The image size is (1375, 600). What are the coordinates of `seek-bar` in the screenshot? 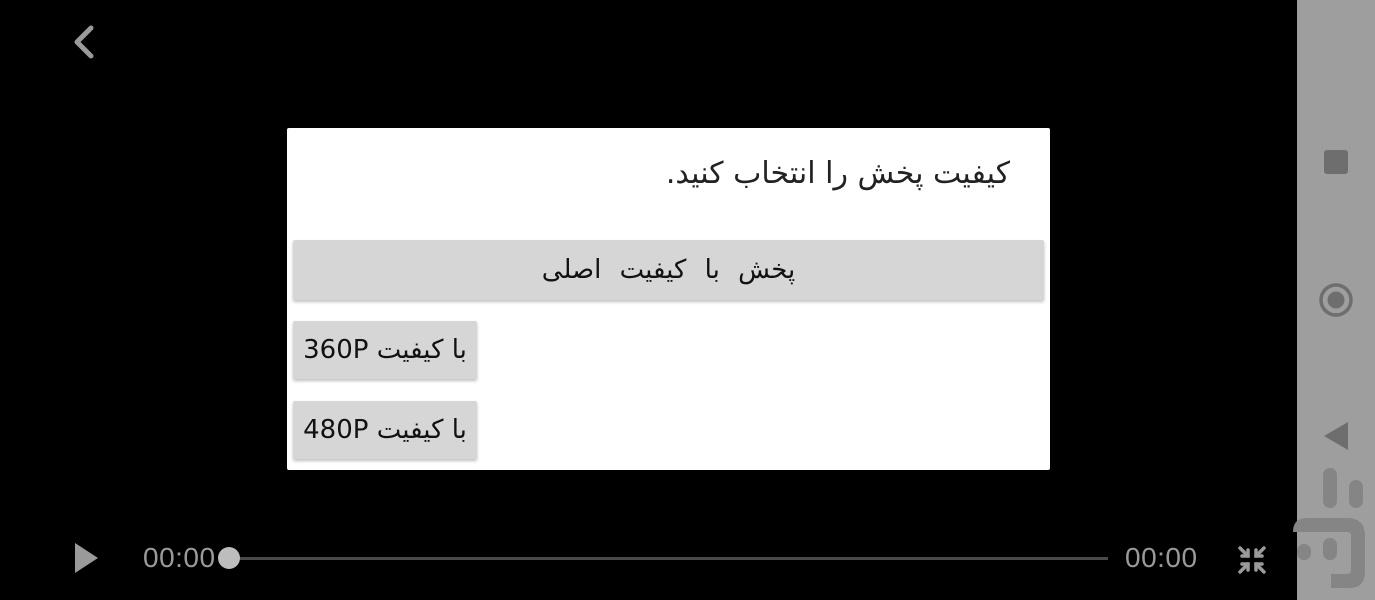 It's located at (663, 558).